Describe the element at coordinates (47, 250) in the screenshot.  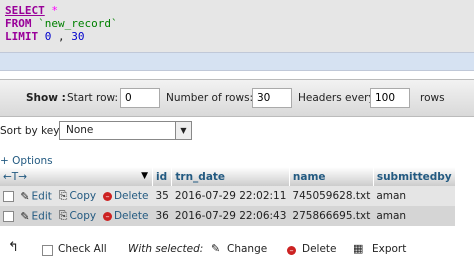
I see `check-all-checkbox` at that location.